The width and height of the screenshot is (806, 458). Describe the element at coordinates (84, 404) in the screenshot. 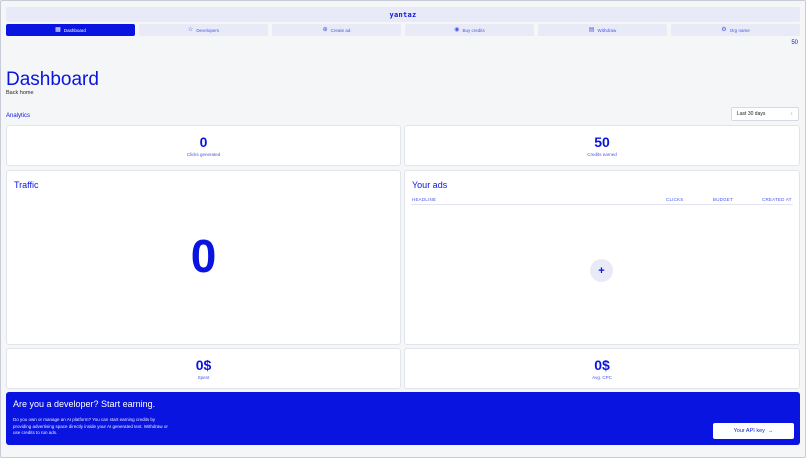

I see `banner-title: Are you a developer? Start earning.` at that location.